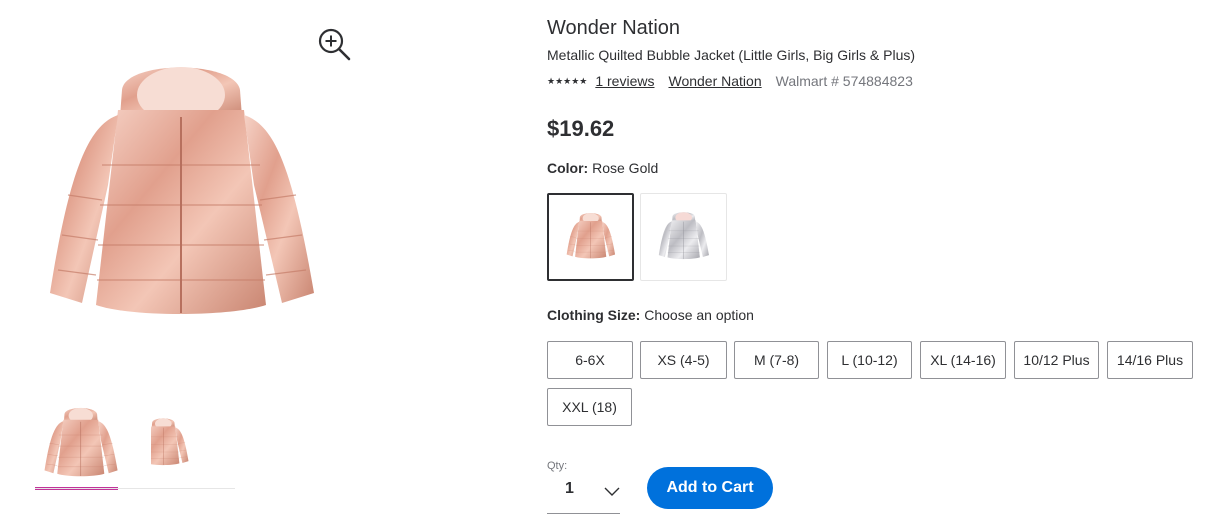 The height and width of the screenshot is (520, 1209). I want to click on size-value: Choose an option, so click(699, 315).